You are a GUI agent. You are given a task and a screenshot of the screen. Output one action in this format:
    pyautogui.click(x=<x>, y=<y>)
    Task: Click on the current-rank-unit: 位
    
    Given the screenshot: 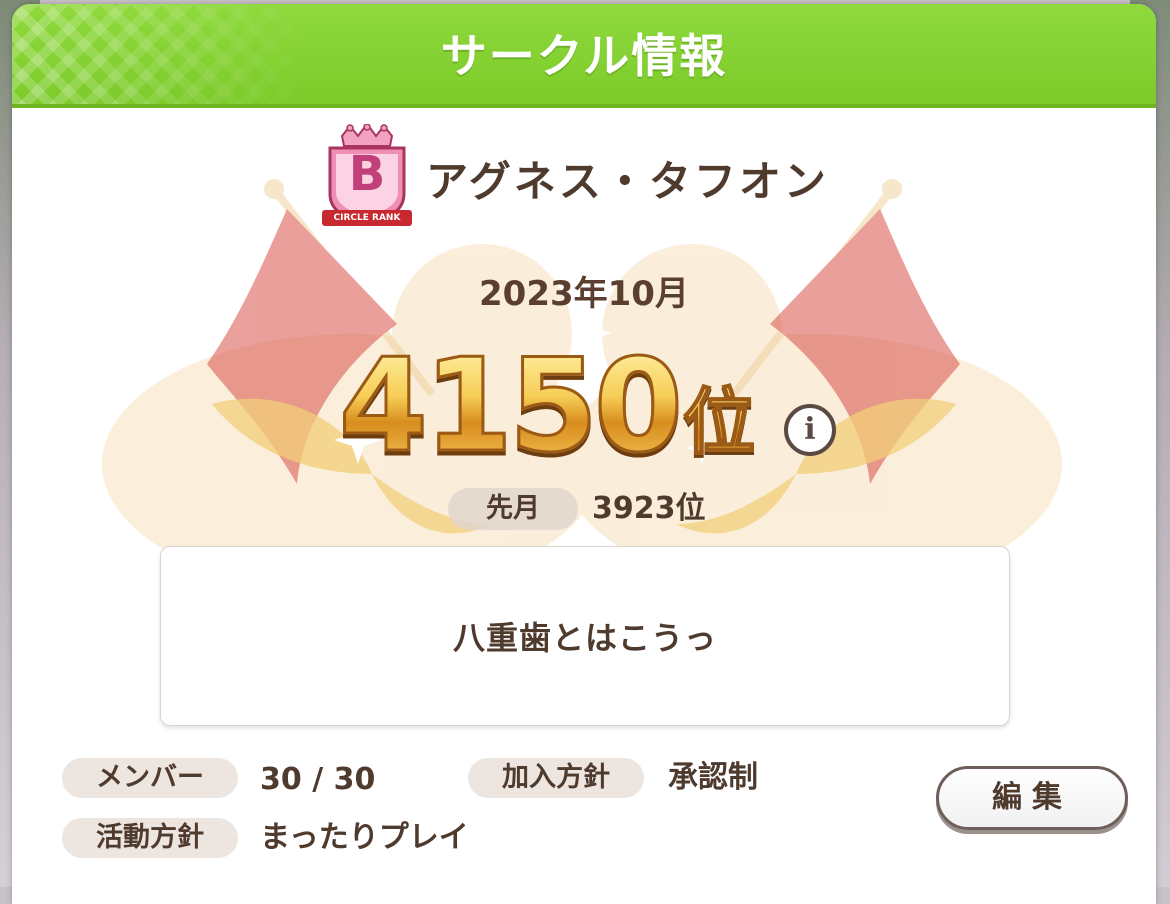 What is the action you would take?
    pyautogui.click(x=719, y=422)
    